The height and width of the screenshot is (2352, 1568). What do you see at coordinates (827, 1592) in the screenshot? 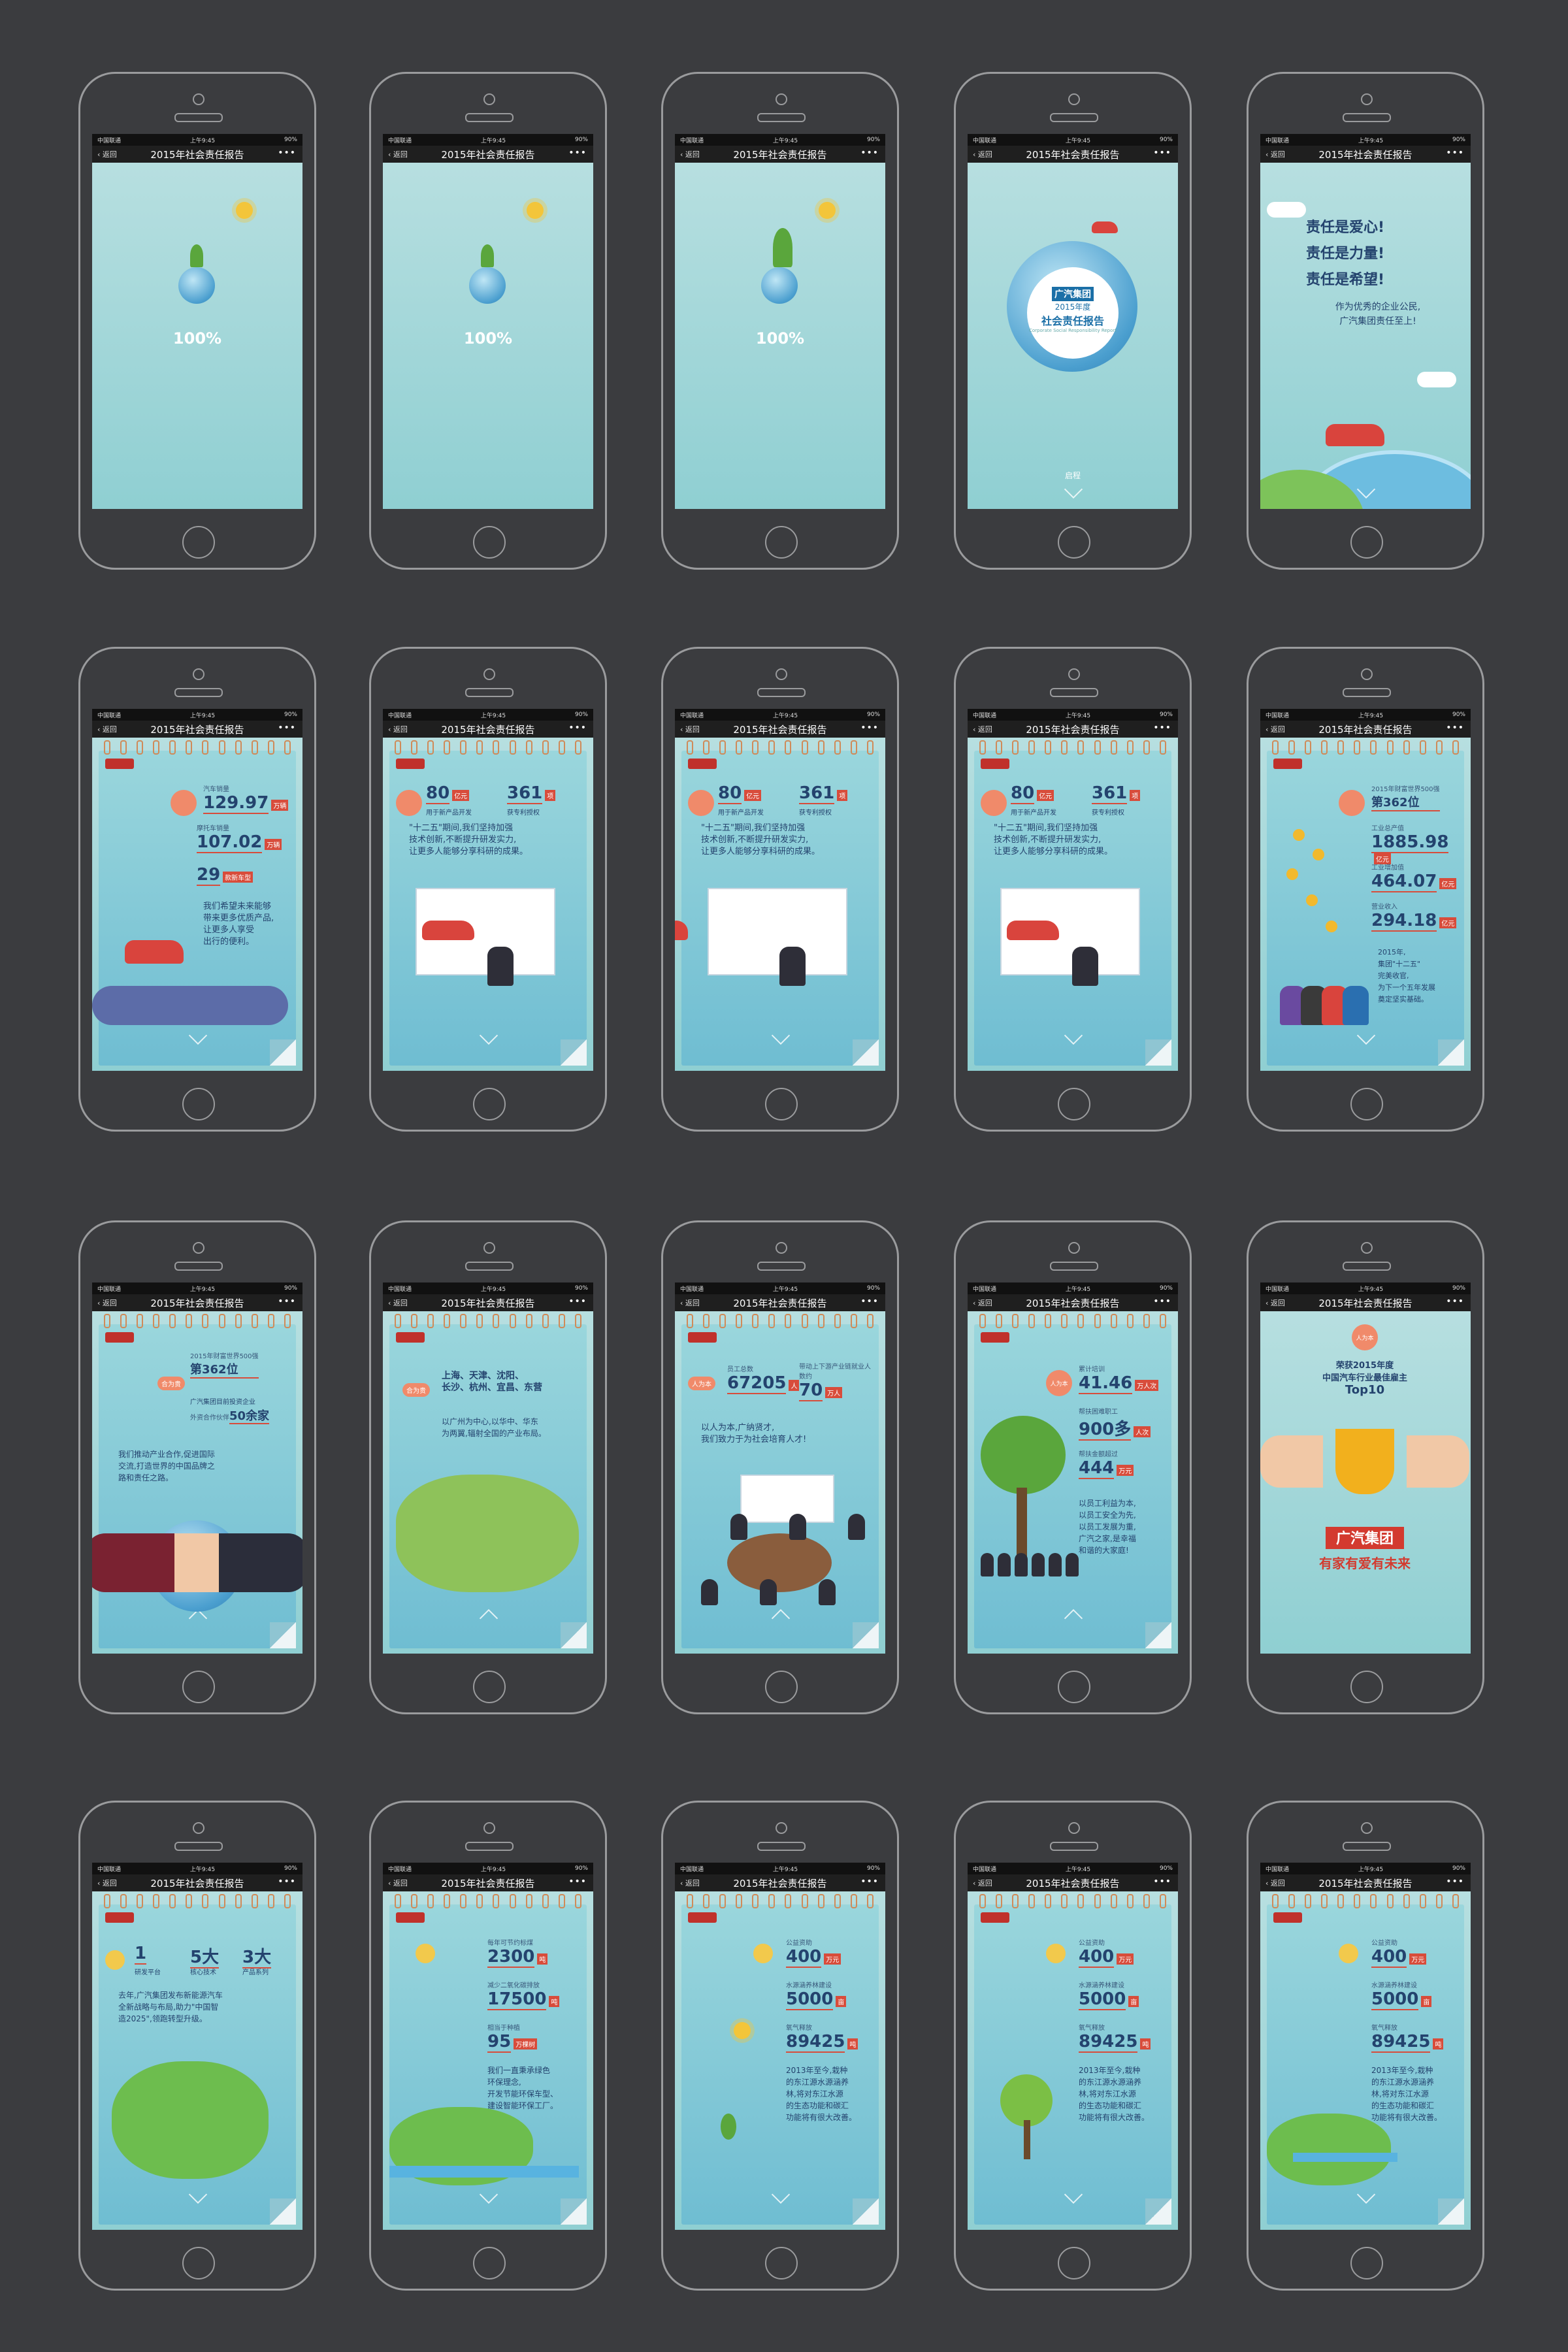
I see `person-figure` at bounding box center [827, 1592].